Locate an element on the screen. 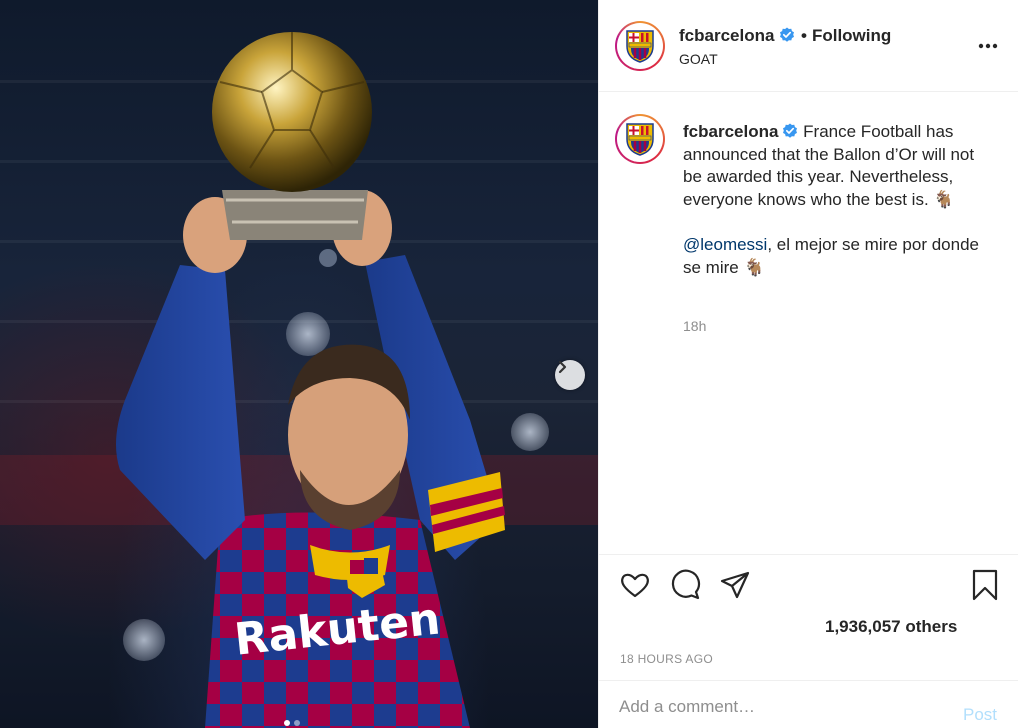 This screenshot has height=728, width=1018. heart-icon is located at coordinates (635, 585).